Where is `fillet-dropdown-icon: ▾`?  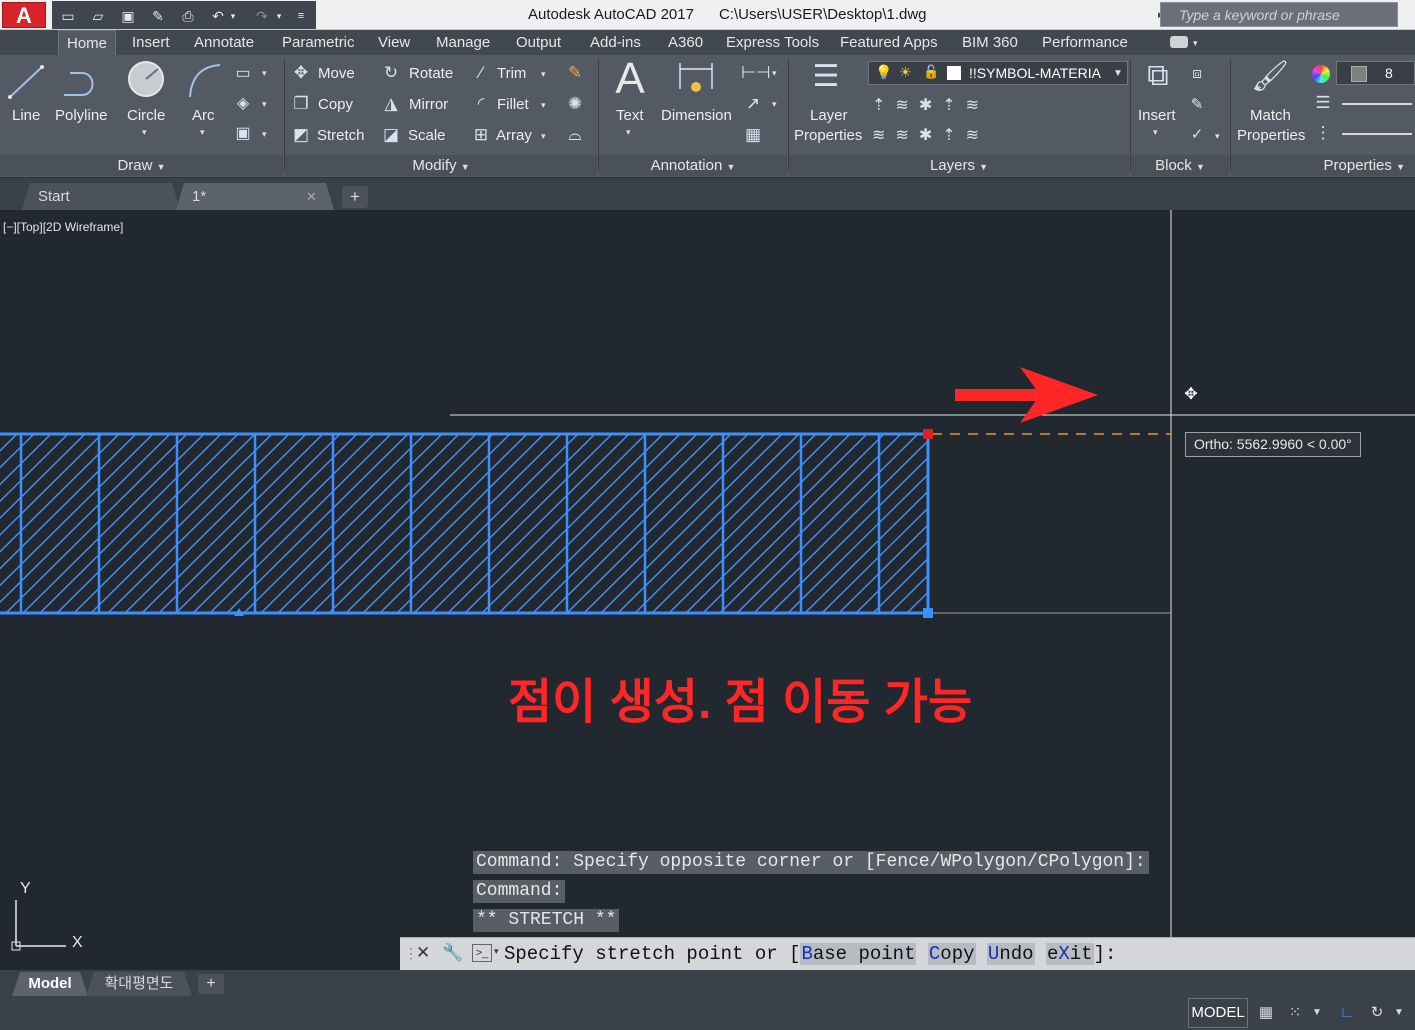 fillet-dropdown-icon: ▾ is located at coordinates (543, 105).